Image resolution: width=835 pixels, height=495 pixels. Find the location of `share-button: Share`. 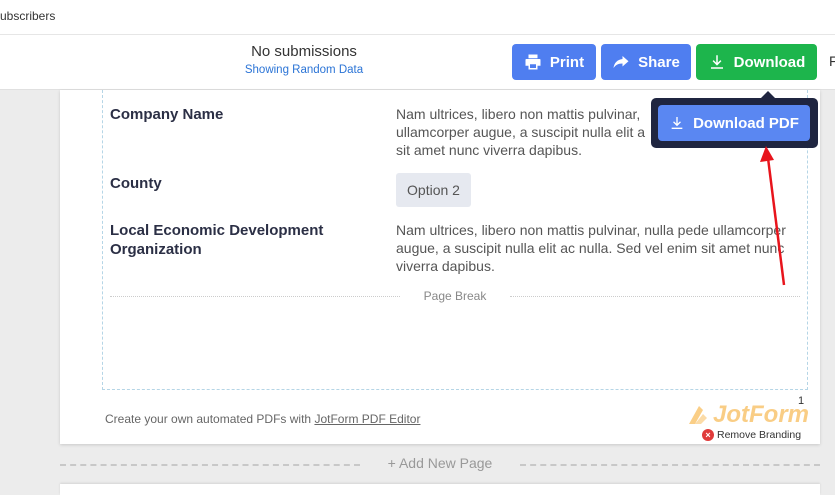

share-button: Share is located at coordinates (646, 62).